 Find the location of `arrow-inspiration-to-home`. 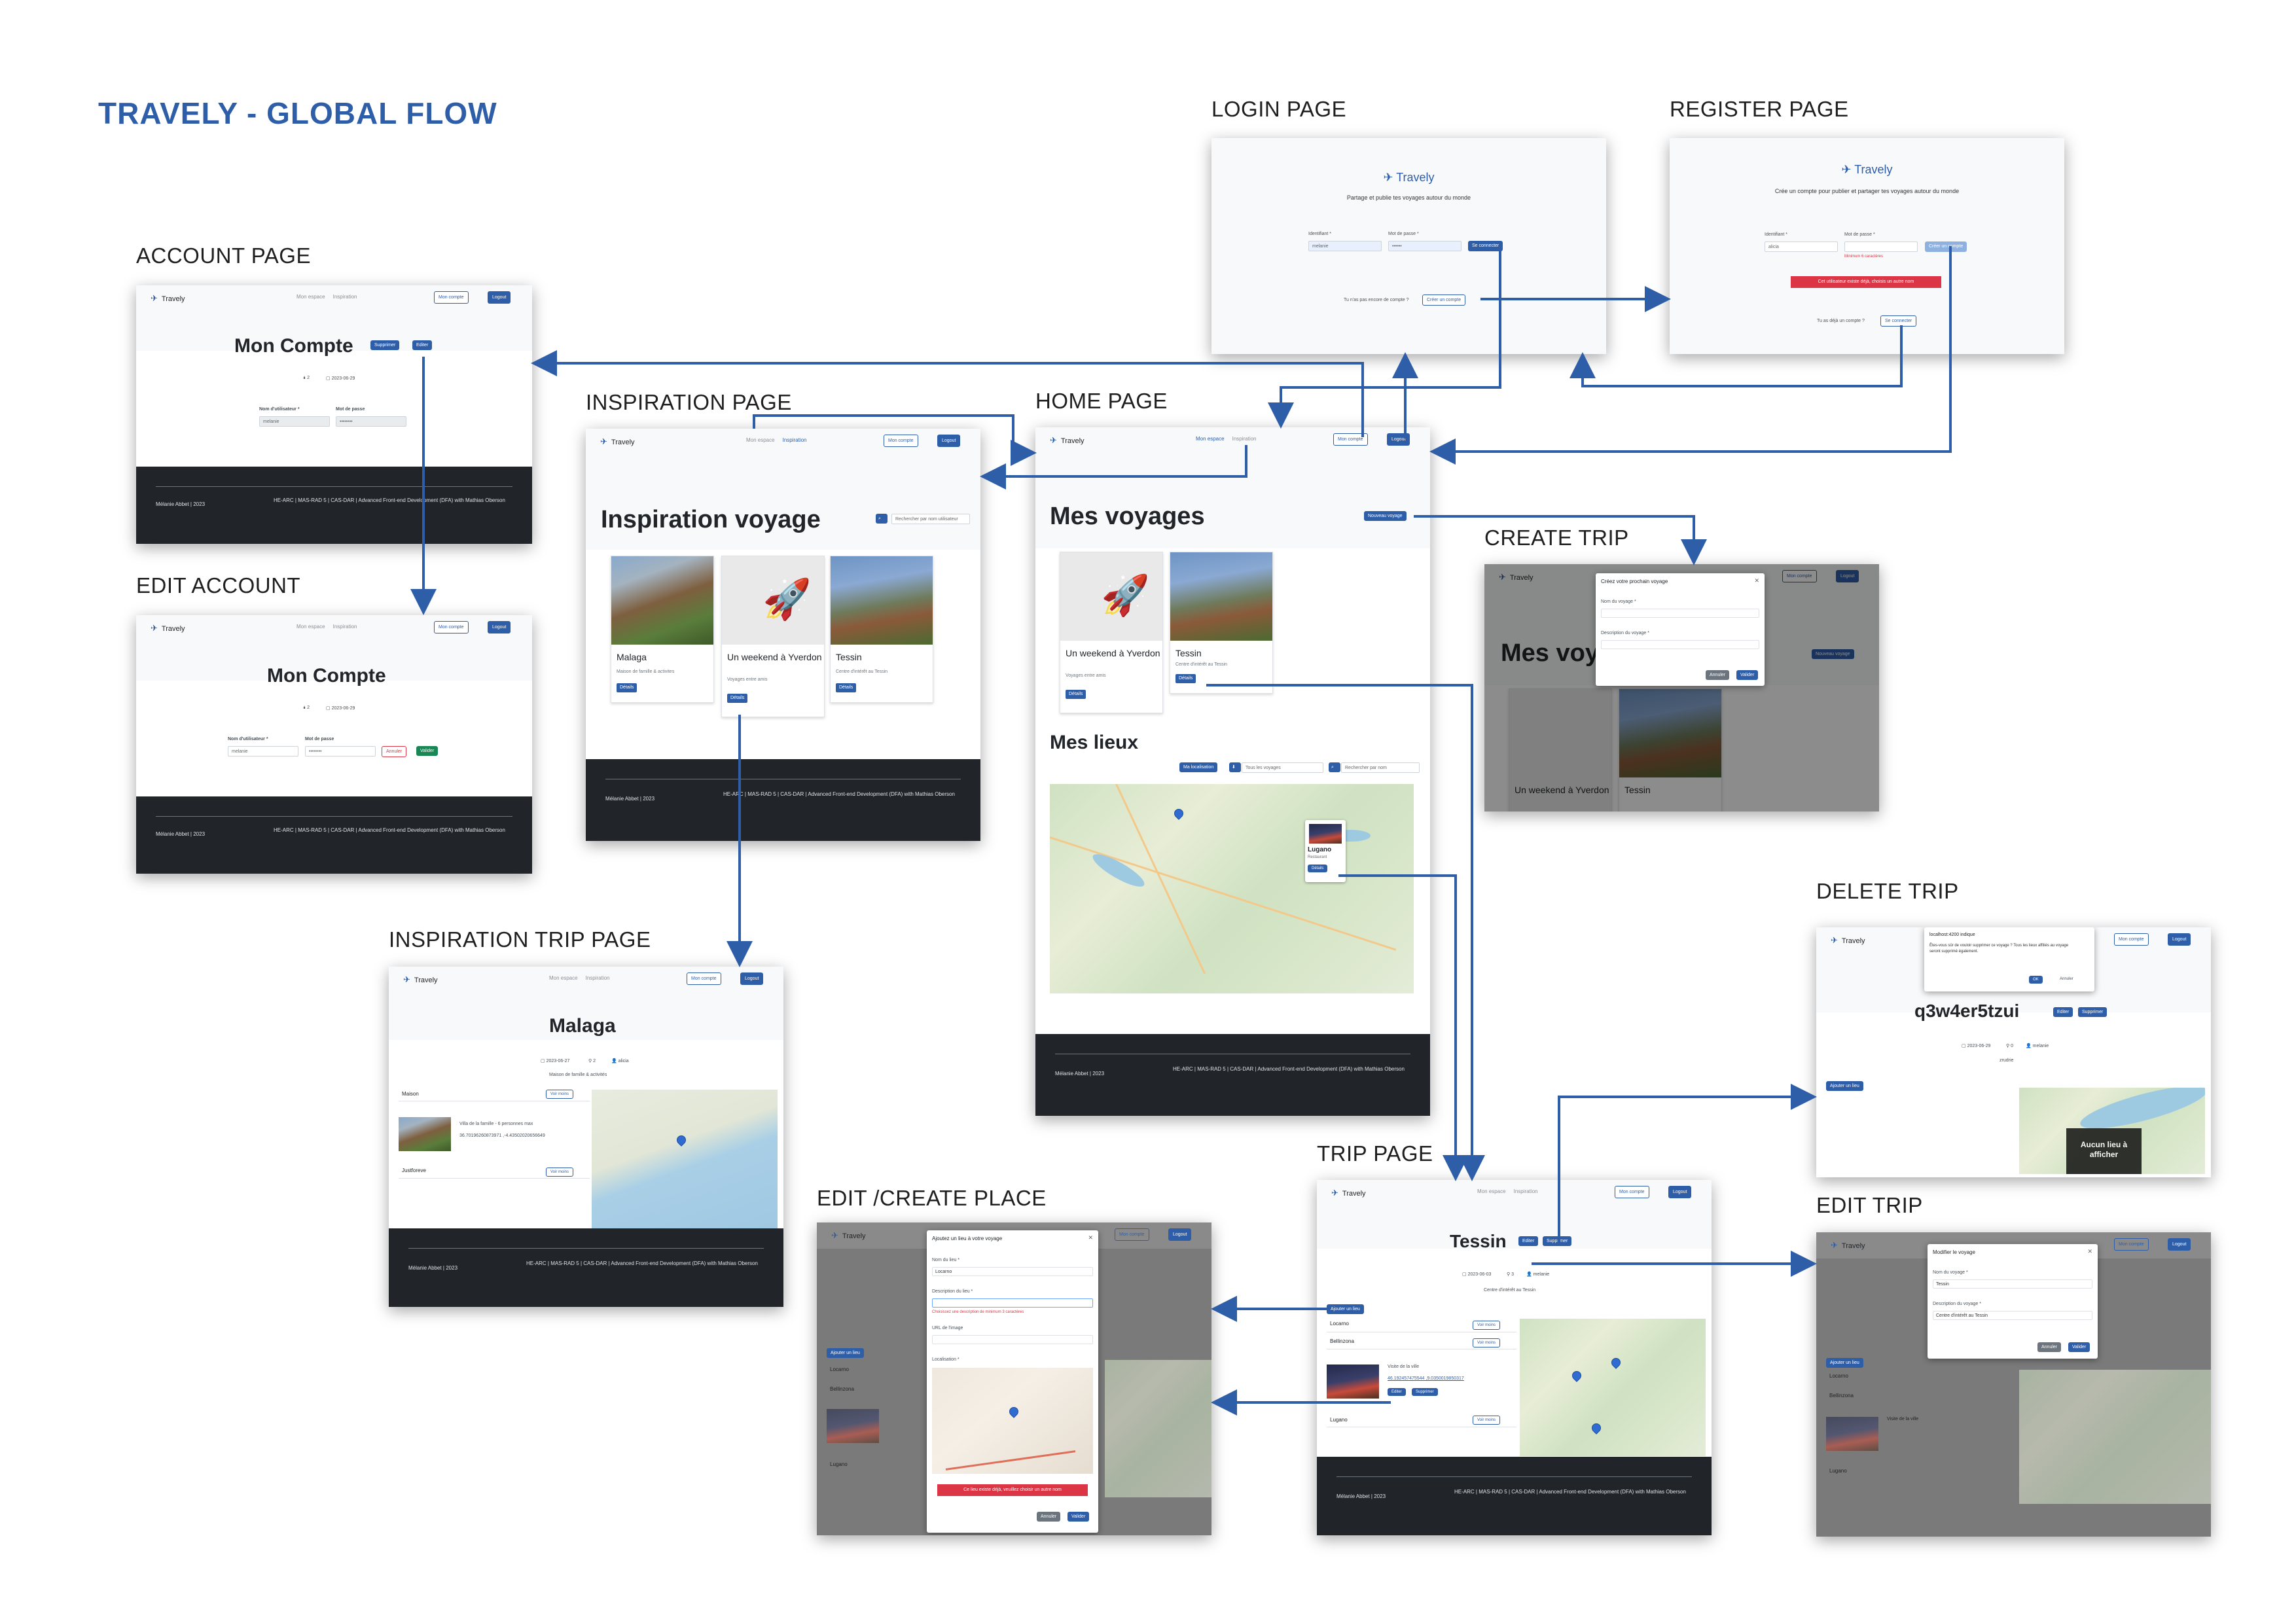

arrow-inspiration-to-home is located at coordinates (895, 440).